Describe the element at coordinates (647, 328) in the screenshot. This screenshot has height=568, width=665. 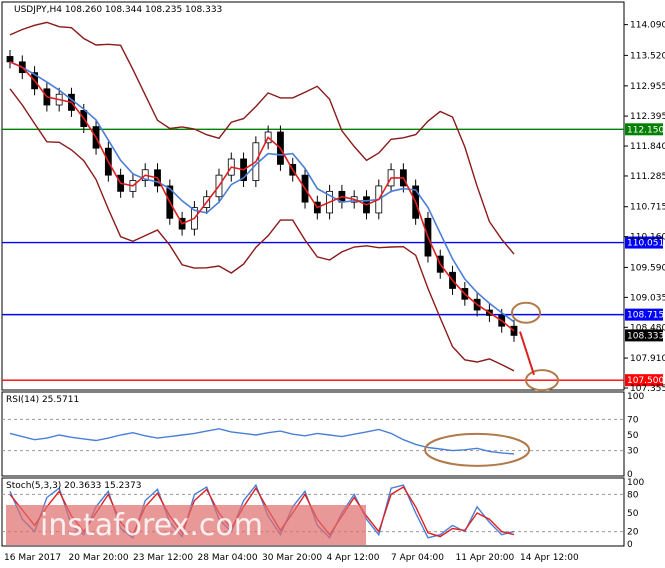
I see `price-tick-label: 108.480` at that location.